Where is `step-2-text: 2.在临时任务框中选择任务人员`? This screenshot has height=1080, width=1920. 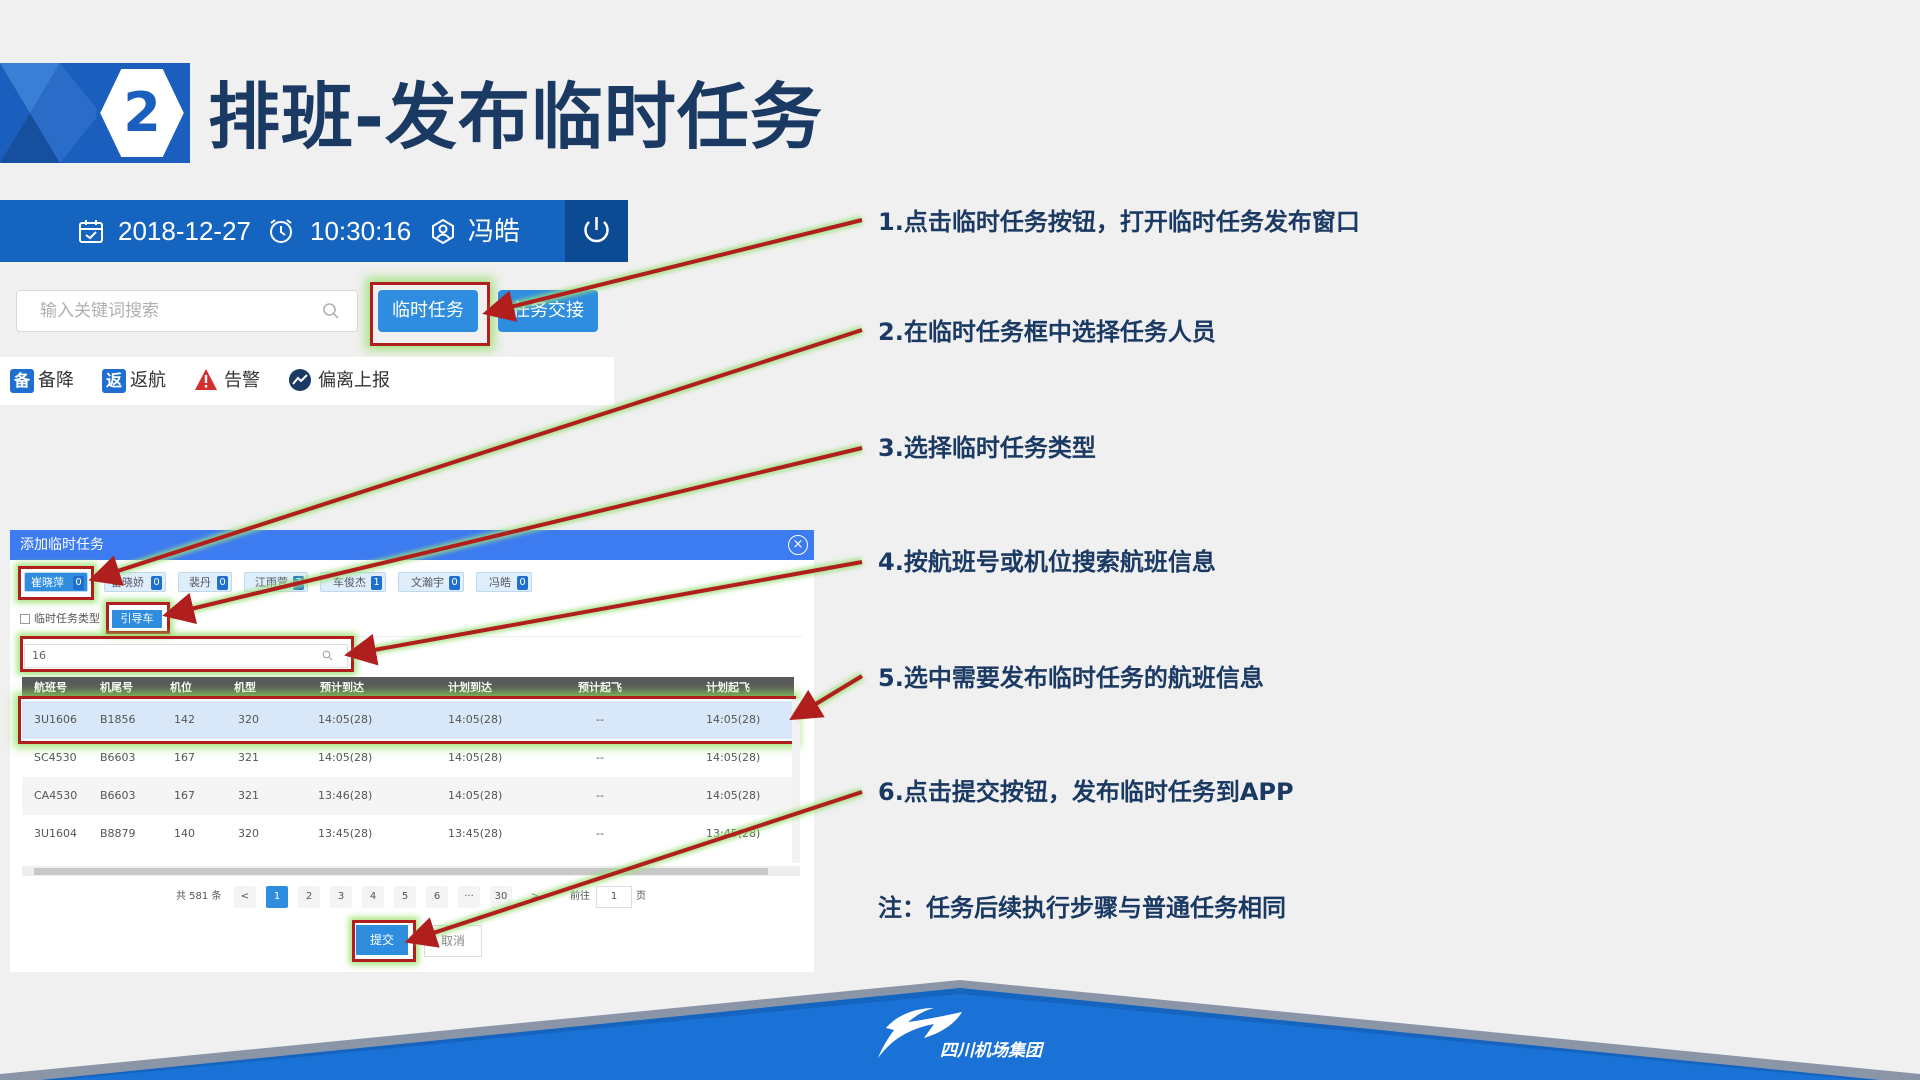
step-2-text: 2.在临时任务框中选择任务人员 is located at coordinates (1047, 332).